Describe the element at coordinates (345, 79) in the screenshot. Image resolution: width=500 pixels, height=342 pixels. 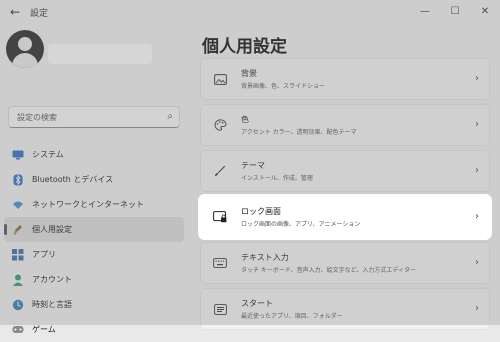
I see `card-background: 背景 背景画像、色、スライドショー ›` at that location.